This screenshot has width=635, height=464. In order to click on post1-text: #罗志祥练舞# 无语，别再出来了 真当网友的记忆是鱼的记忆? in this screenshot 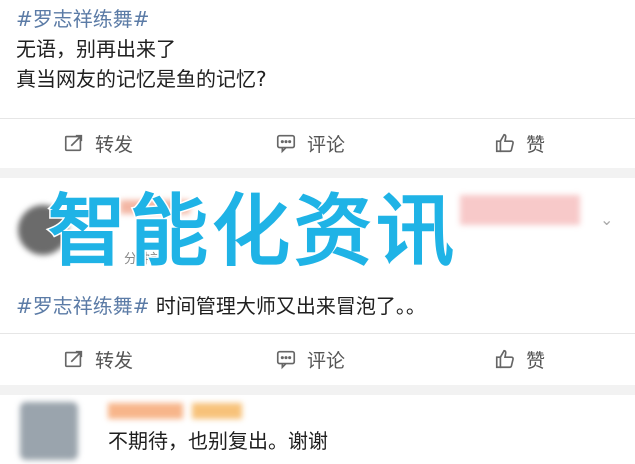, I will do `click(141, 49)`.